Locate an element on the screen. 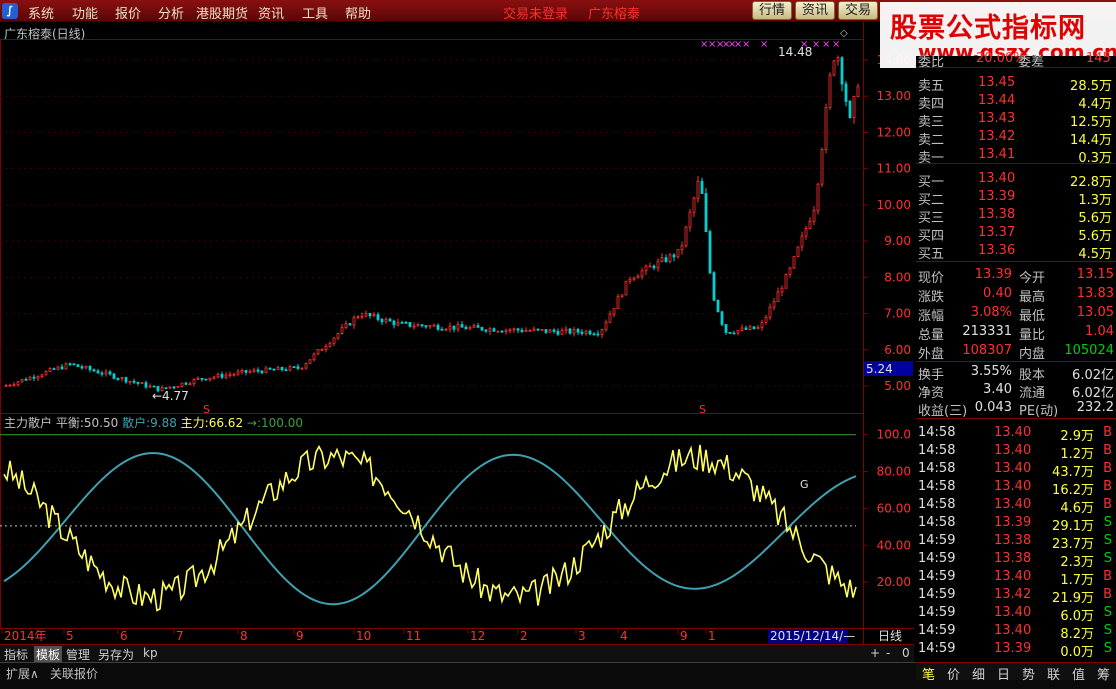 The image size is (1116, 689). tab-template: 模板 is located at coordinates (48, 654).